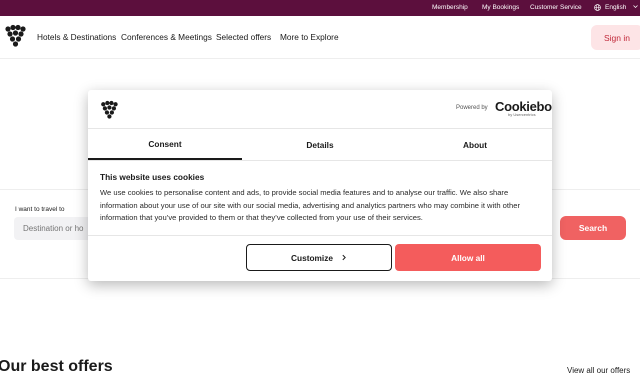 Image resolution: width=640 pixels, height=376 pixels. Describe the element at coordinates (500, 7) in the screenshot. I see `my-bookings-link: My Bookings` at that location.